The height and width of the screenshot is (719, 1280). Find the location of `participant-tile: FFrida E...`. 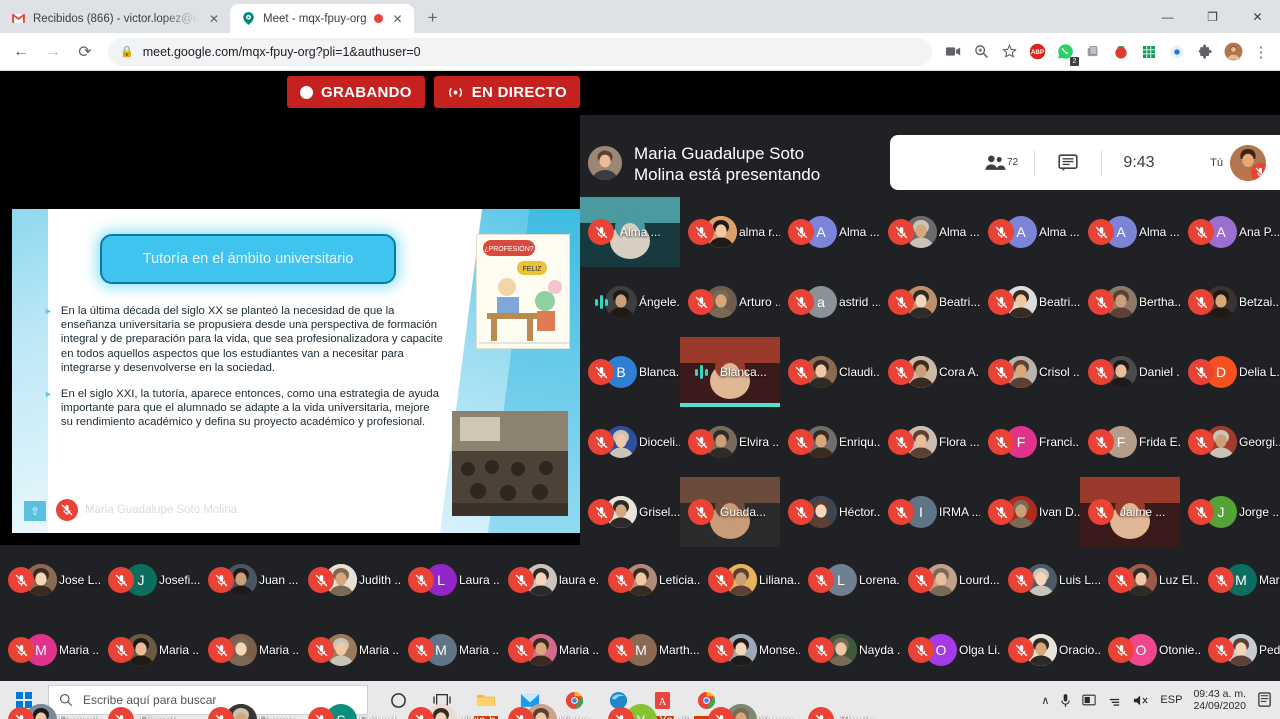

participant-tile: FFrida E... is located at coordinates (1130, 442).